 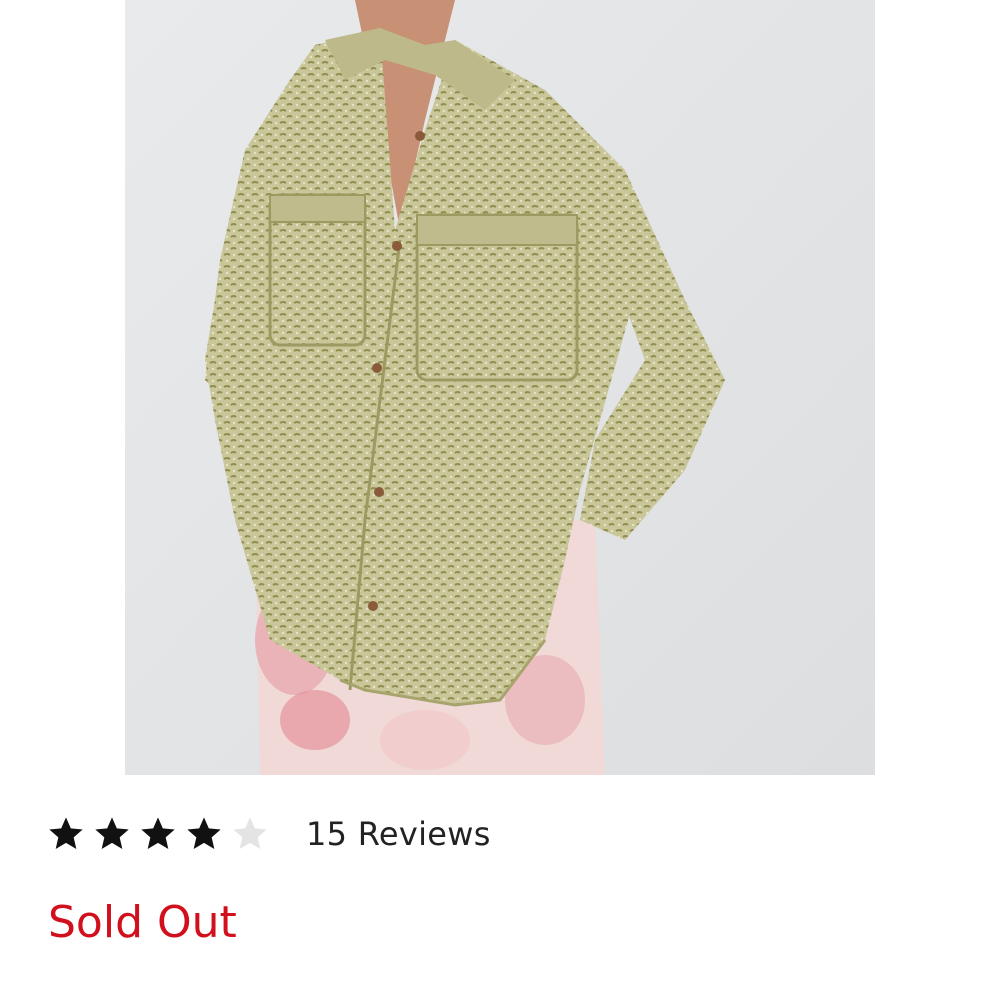 What do you see at coordinates (398, 834) in the screenshot?
I see `review-count-link: 15 Reviews` at bounding box center [398, 834].